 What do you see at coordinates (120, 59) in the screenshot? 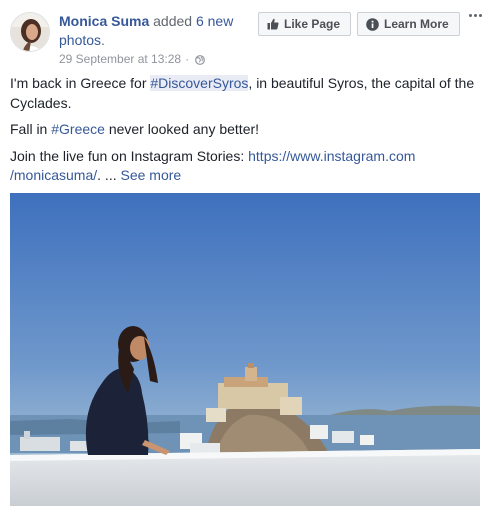
I see `timestamp: 29 September at 13:28` at bounding box center [120, 59].